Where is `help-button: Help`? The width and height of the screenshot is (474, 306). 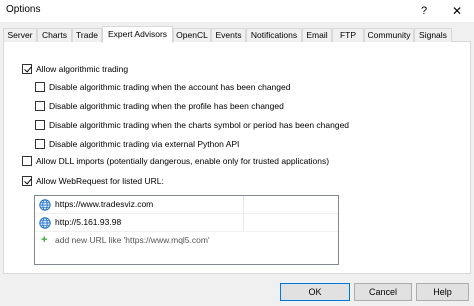 help-button: Help is located at coordinates (442, 292).